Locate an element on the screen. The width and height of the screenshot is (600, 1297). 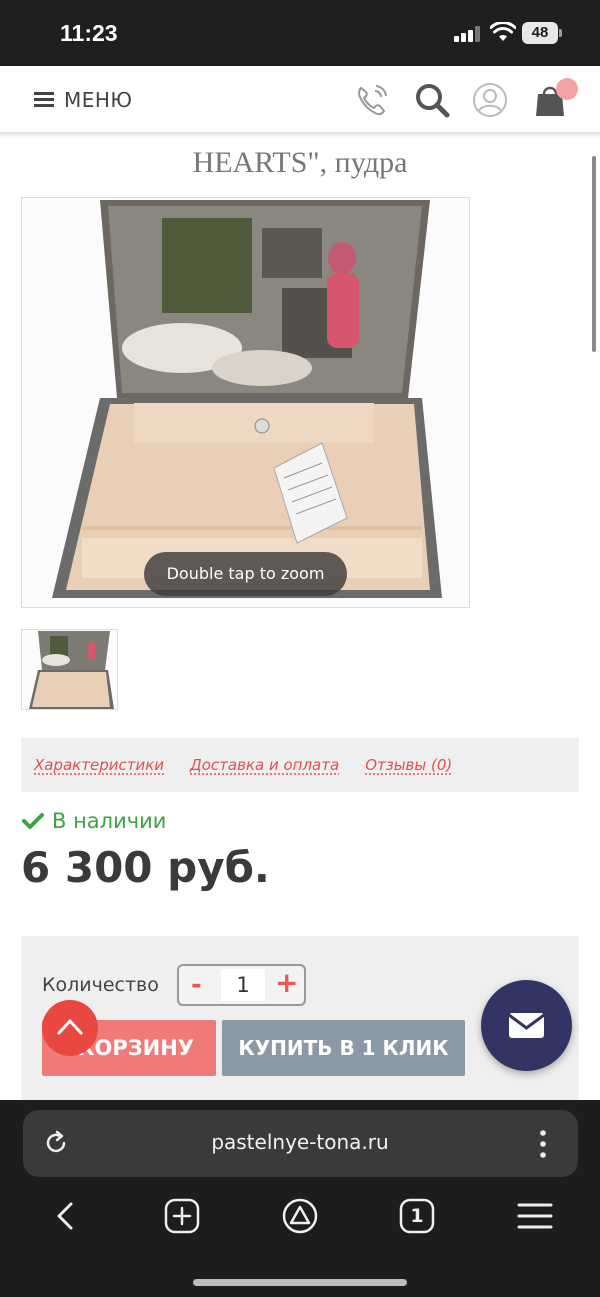
menu-button: МЕНЮ is located at coordinates (83, 100).